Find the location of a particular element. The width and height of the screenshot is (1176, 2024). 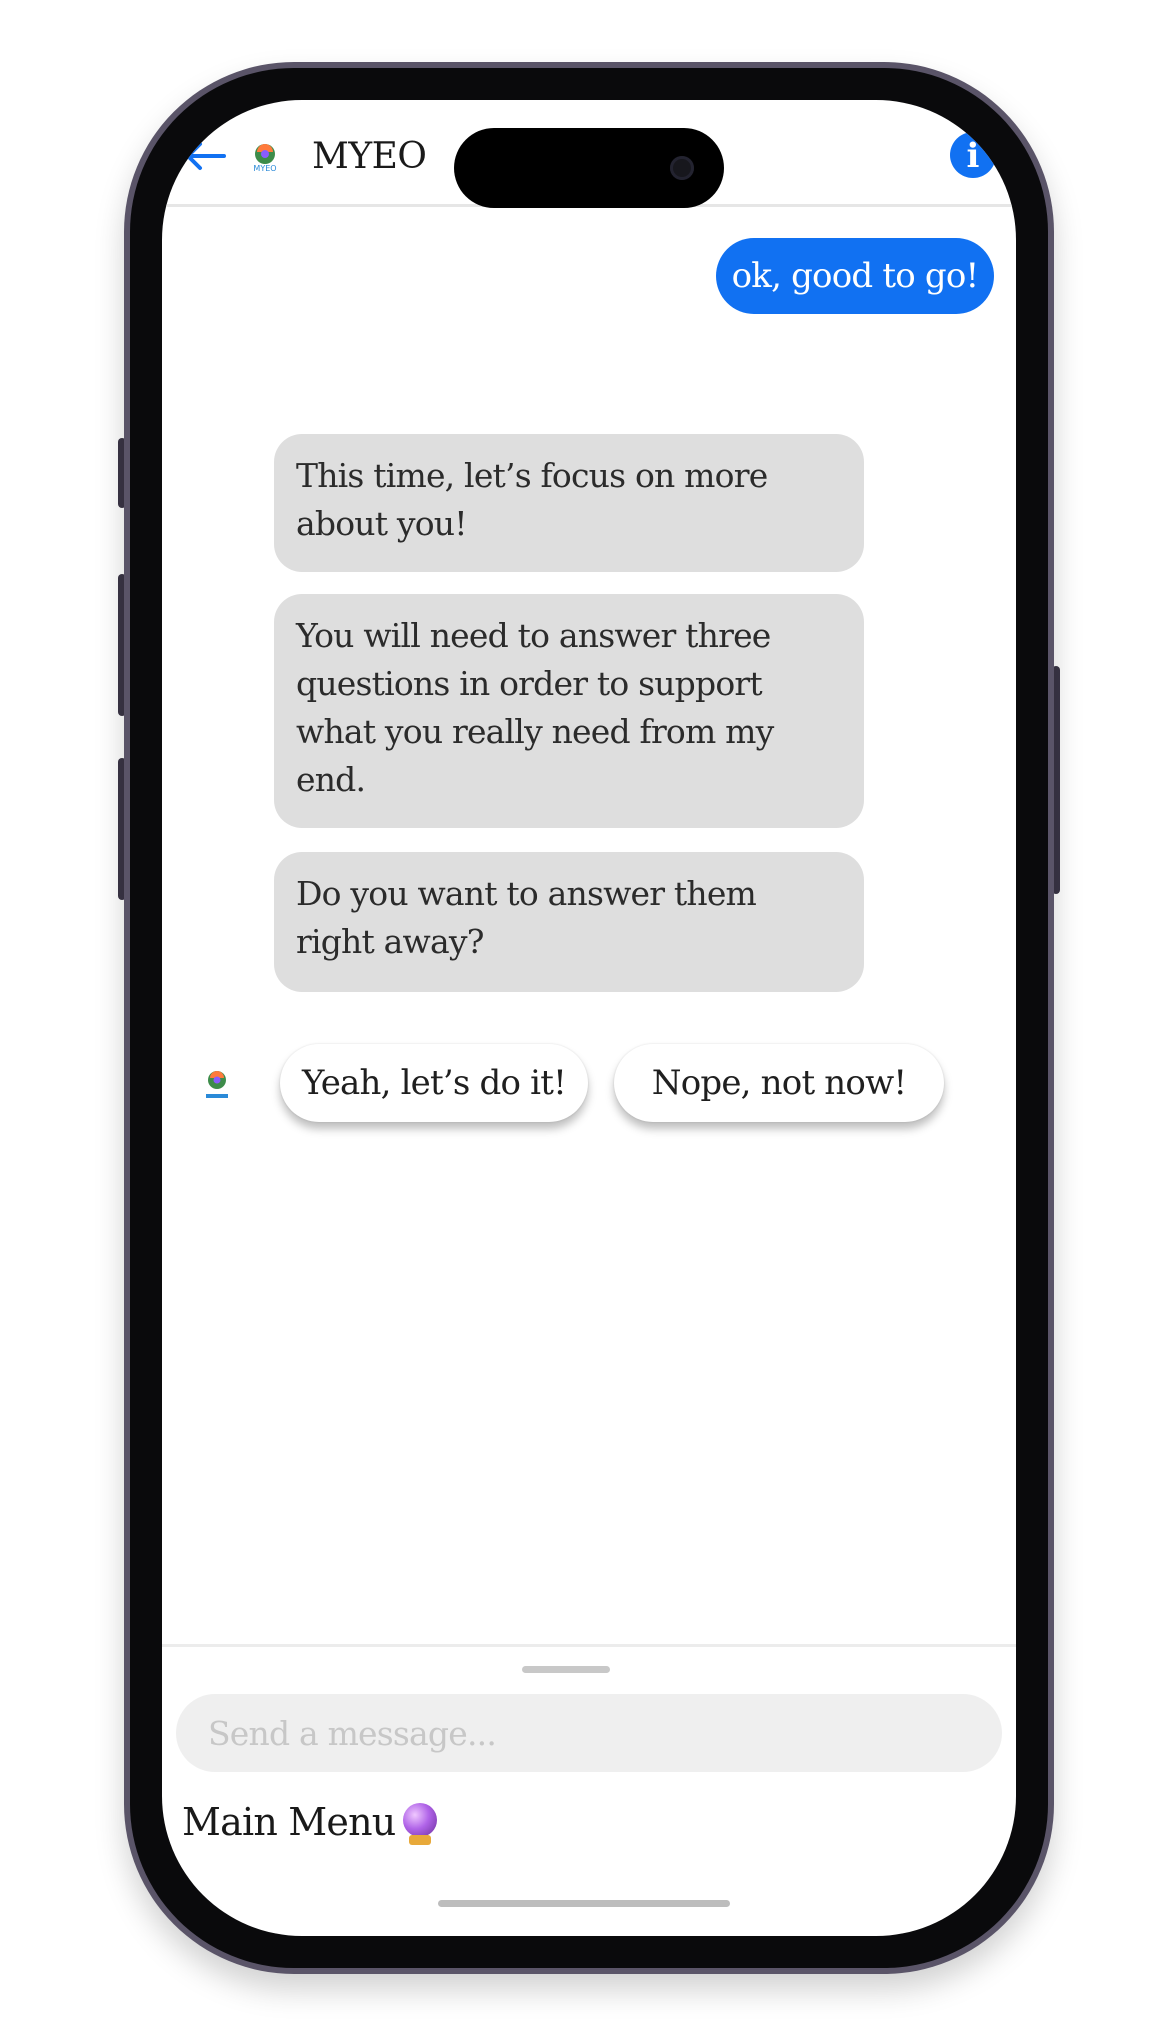

footer-divider is located at coordinates (589, 1645).